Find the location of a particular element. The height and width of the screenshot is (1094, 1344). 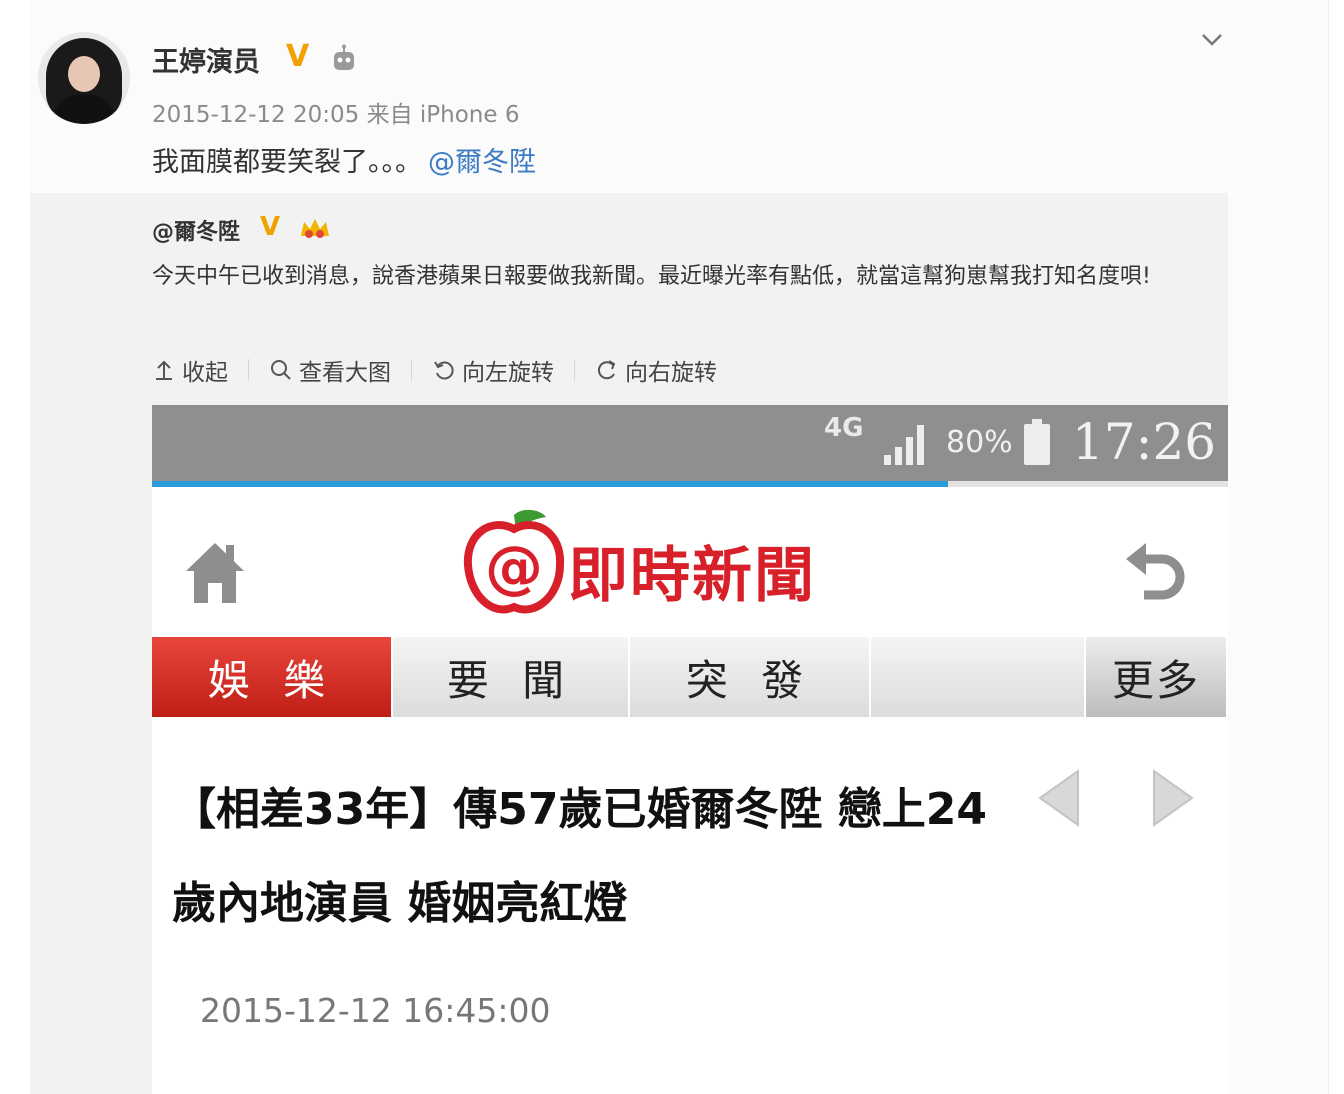

tab-breaking: 突 發 is located at coordinates (750, 677).